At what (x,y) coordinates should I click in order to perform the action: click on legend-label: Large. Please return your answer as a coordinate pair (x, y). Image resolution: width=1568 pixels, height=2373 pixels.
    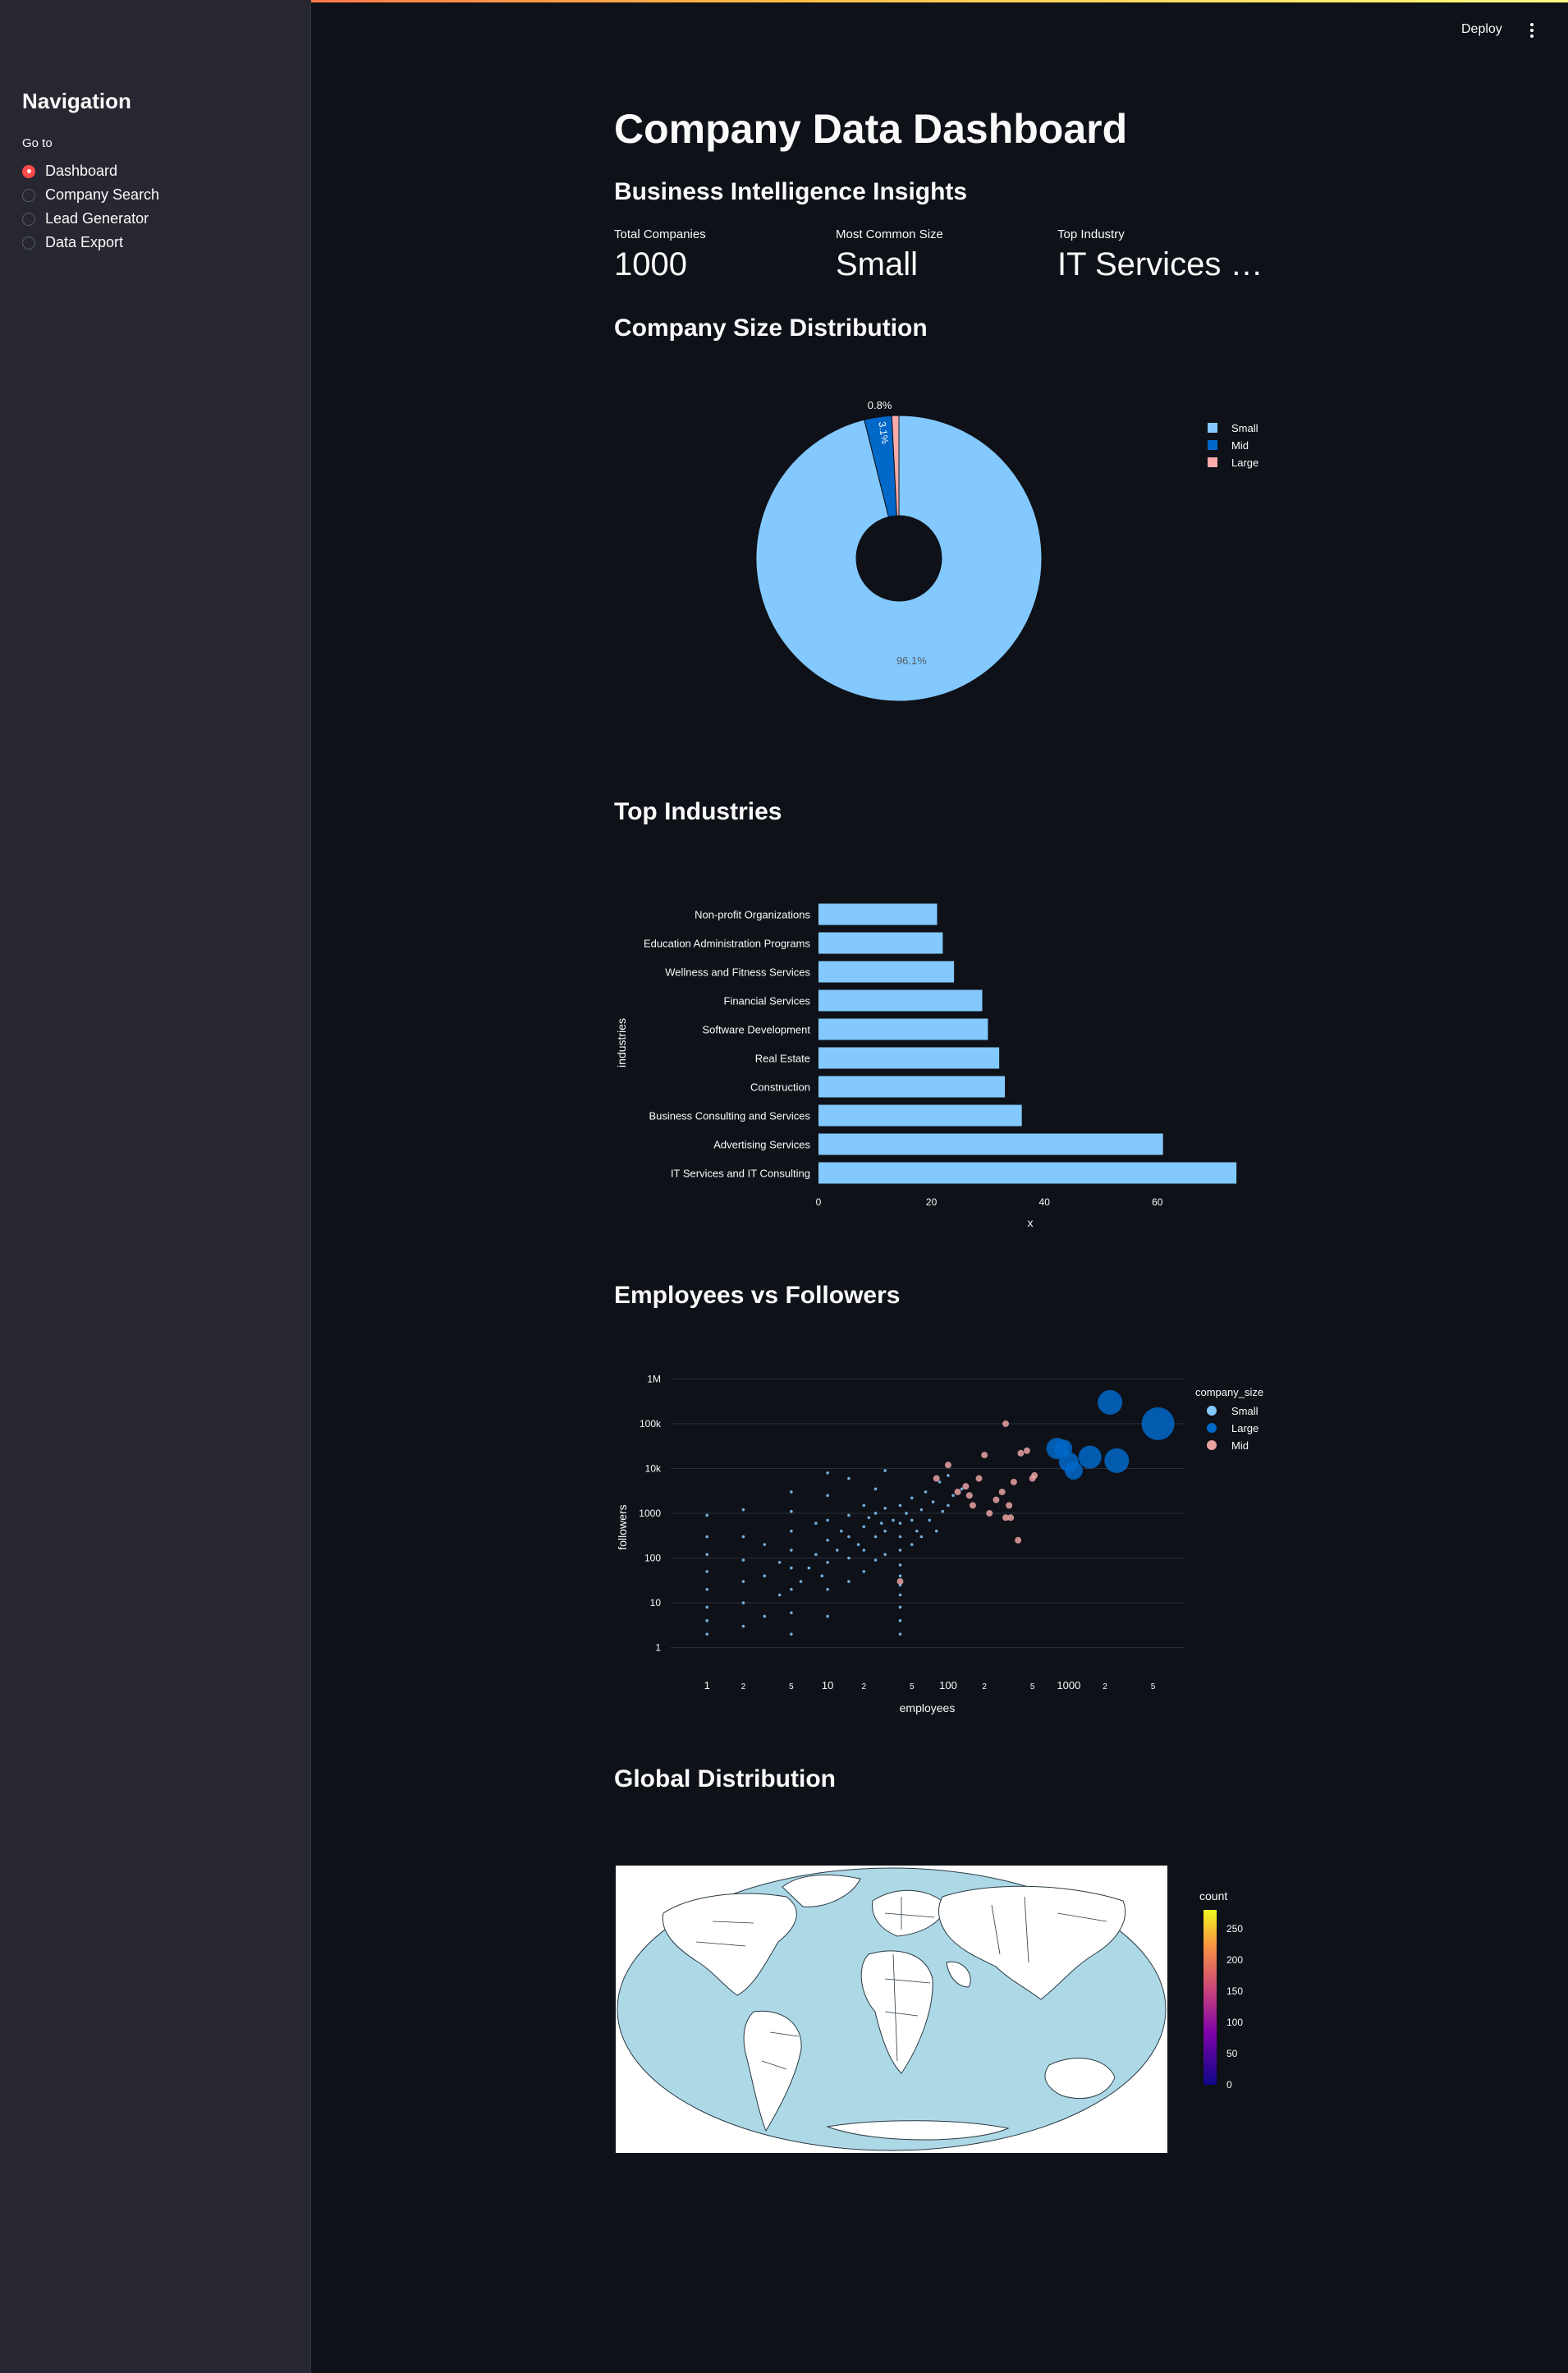
    Looking at the image, I should click on (1245, 1428).